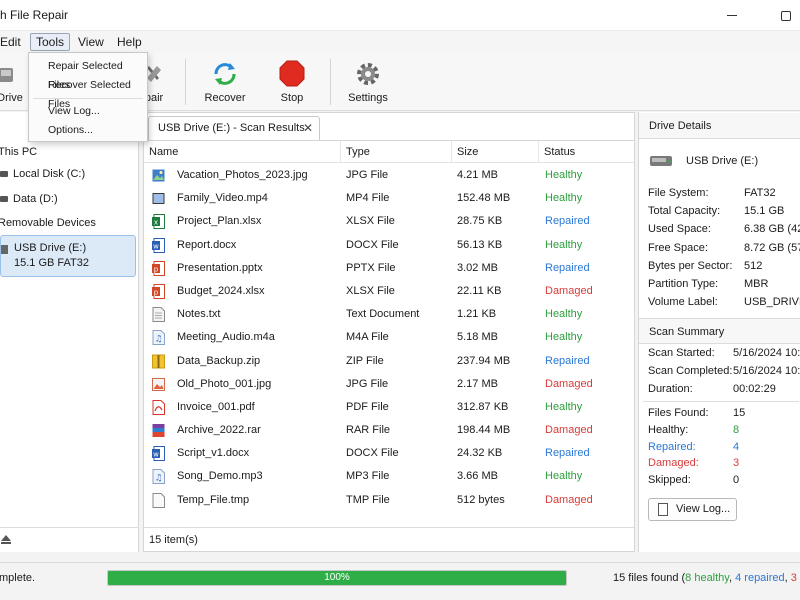  Describe the element at coordinates (158, 361) in the screenshot. I see `zip-icon` at that location.